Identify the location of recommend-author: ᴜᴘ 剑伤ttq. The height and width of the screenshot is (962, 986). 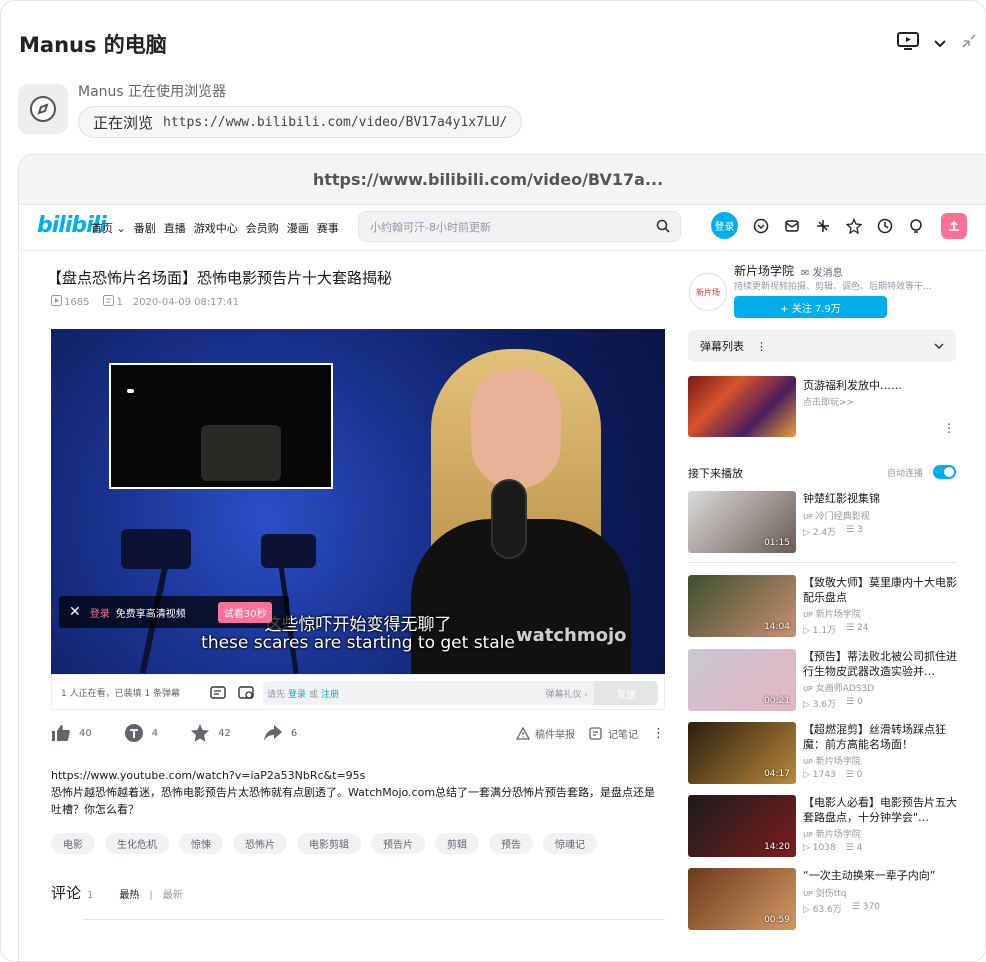
(825, 892).